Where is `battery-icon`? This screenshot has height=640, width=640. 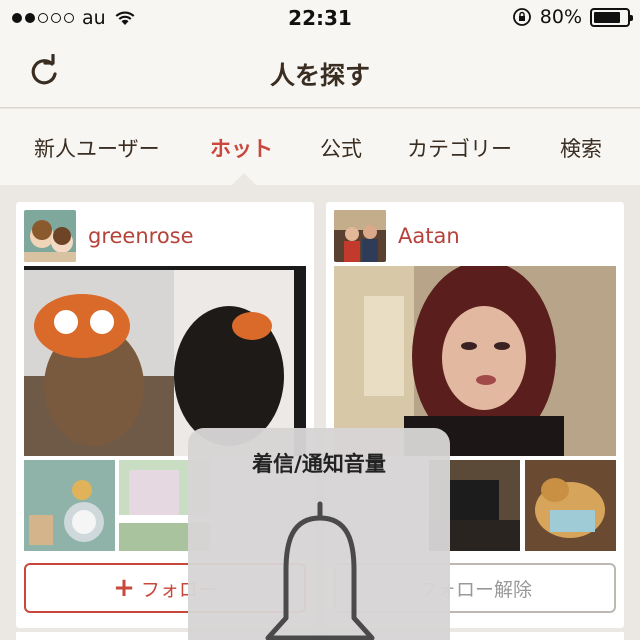
battery-icon is located at coordinates (611, 17).